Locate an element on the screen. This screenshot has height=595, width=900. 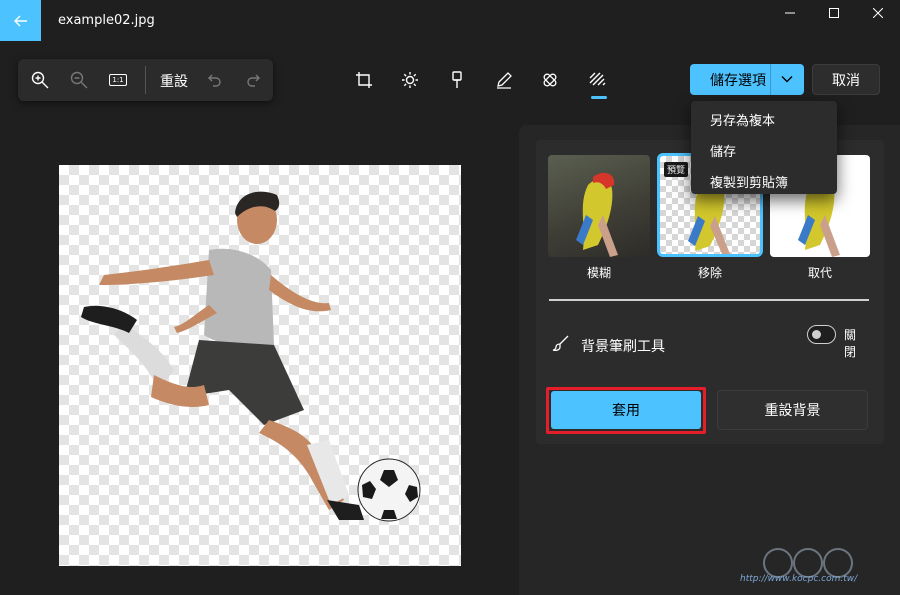
filter-icon is located at coordinates (457, 79).